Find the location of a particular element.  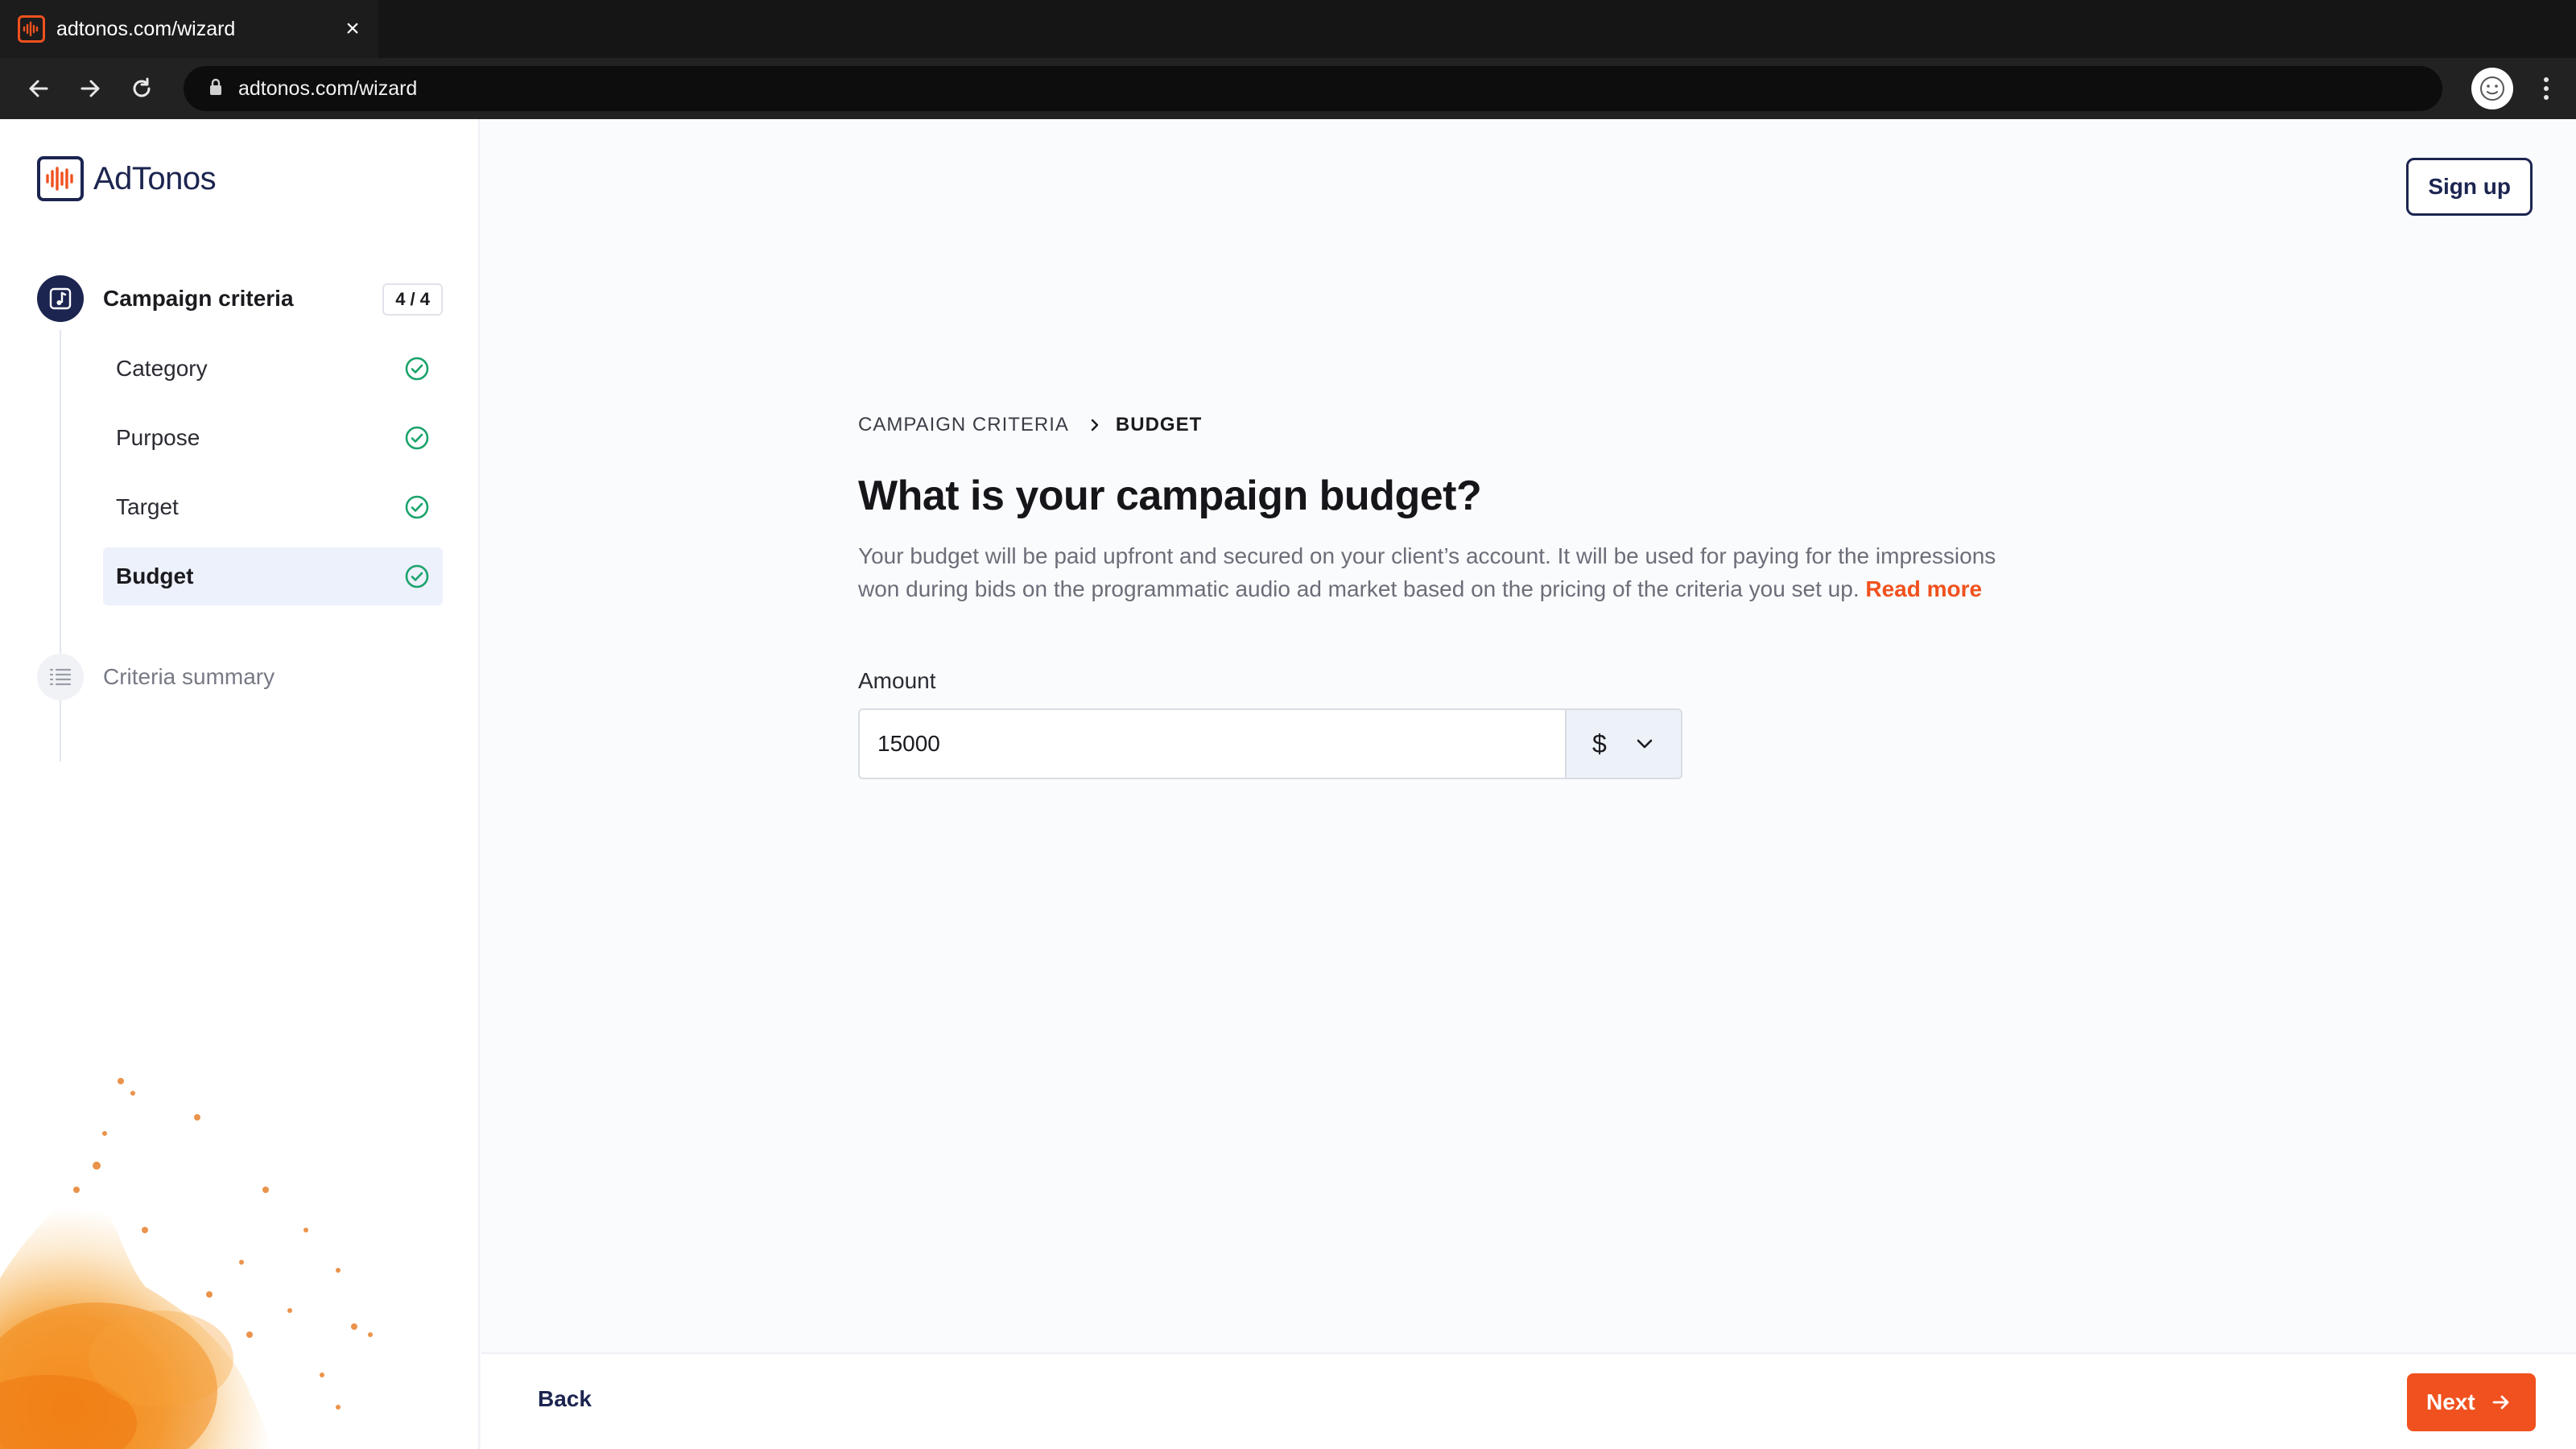

currency-symbol: $ is located at coordinates (1599, 743).